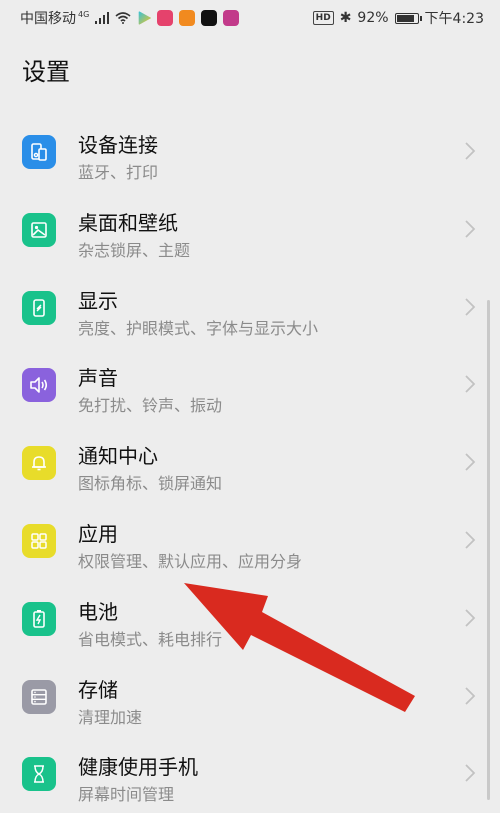  Describe the element at coordinates (250, 541) in the screenshot. I see `settings-item-apps: 应用 权限管理、默认应用、应用分身` at that location.